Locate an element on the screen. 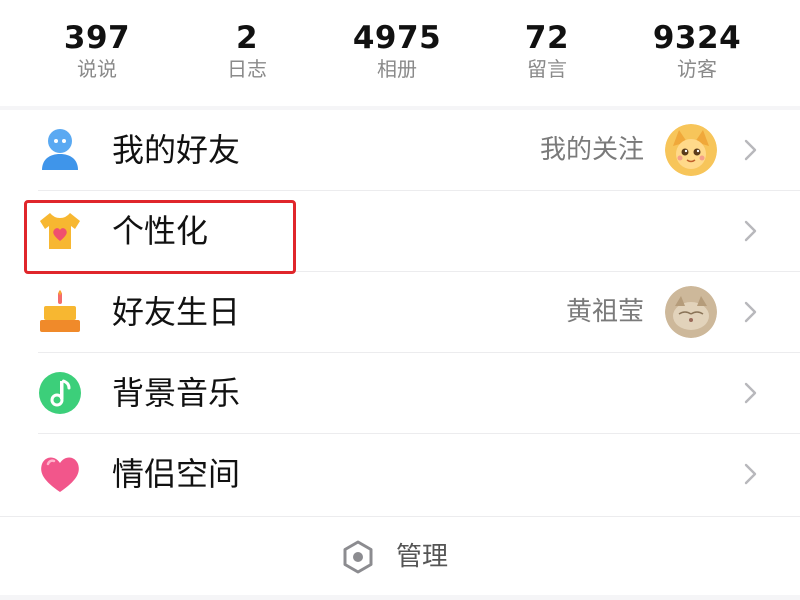  section-divider is located at coordinates (400, 597).